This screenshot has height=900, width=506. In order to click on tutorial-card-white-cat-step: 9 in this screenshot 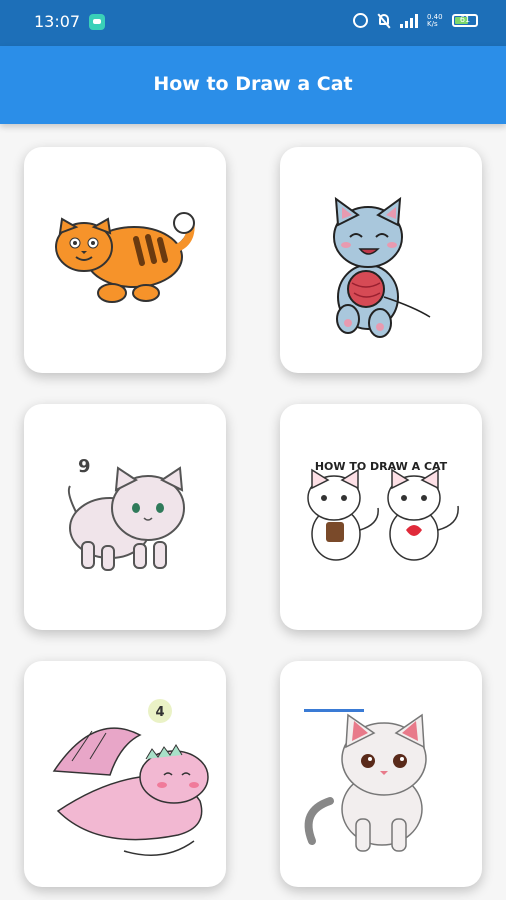, I will do `click(125, 517)`.